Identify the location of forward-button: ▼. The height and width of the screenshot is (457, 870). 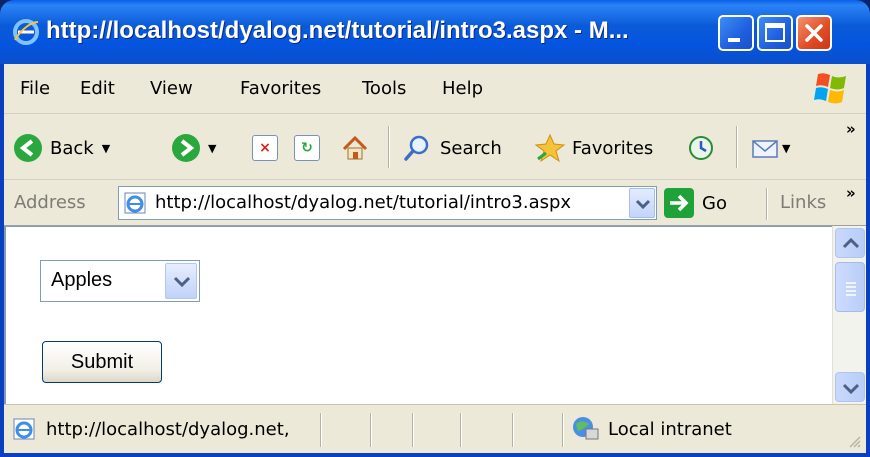
(194, 148).